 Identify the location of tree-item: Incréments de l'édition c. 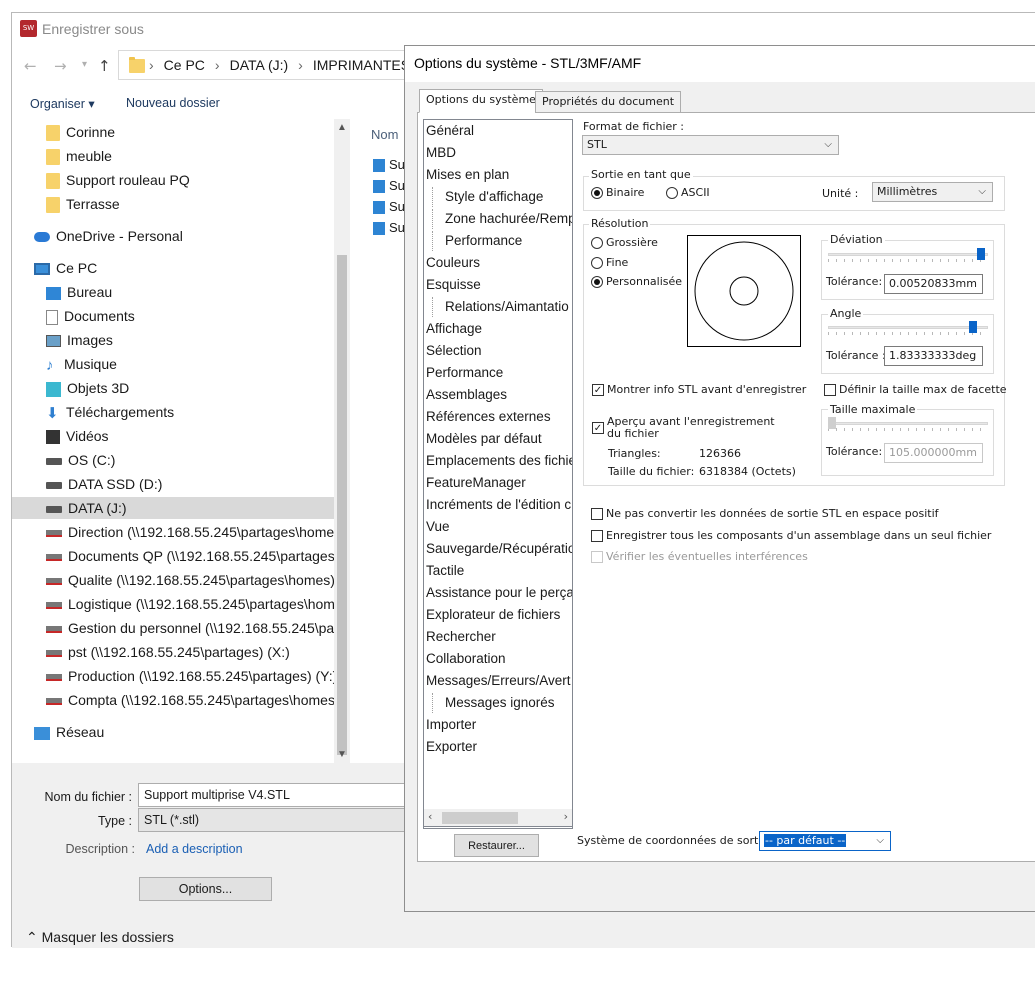
(498, 505).